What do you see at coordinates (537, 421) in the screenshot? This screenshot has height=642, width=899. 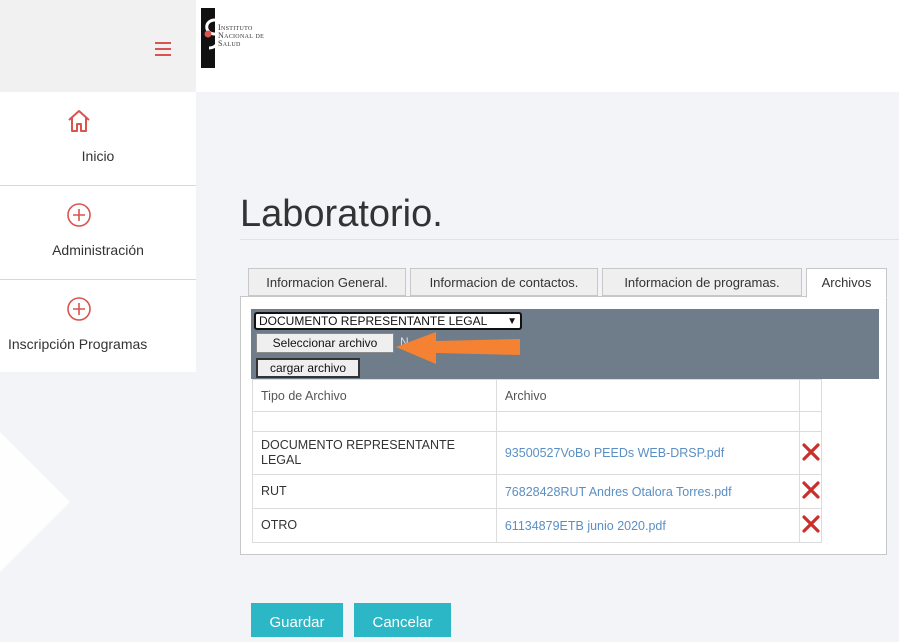 I see `table-row-empty` at bounding box center [537, 421].